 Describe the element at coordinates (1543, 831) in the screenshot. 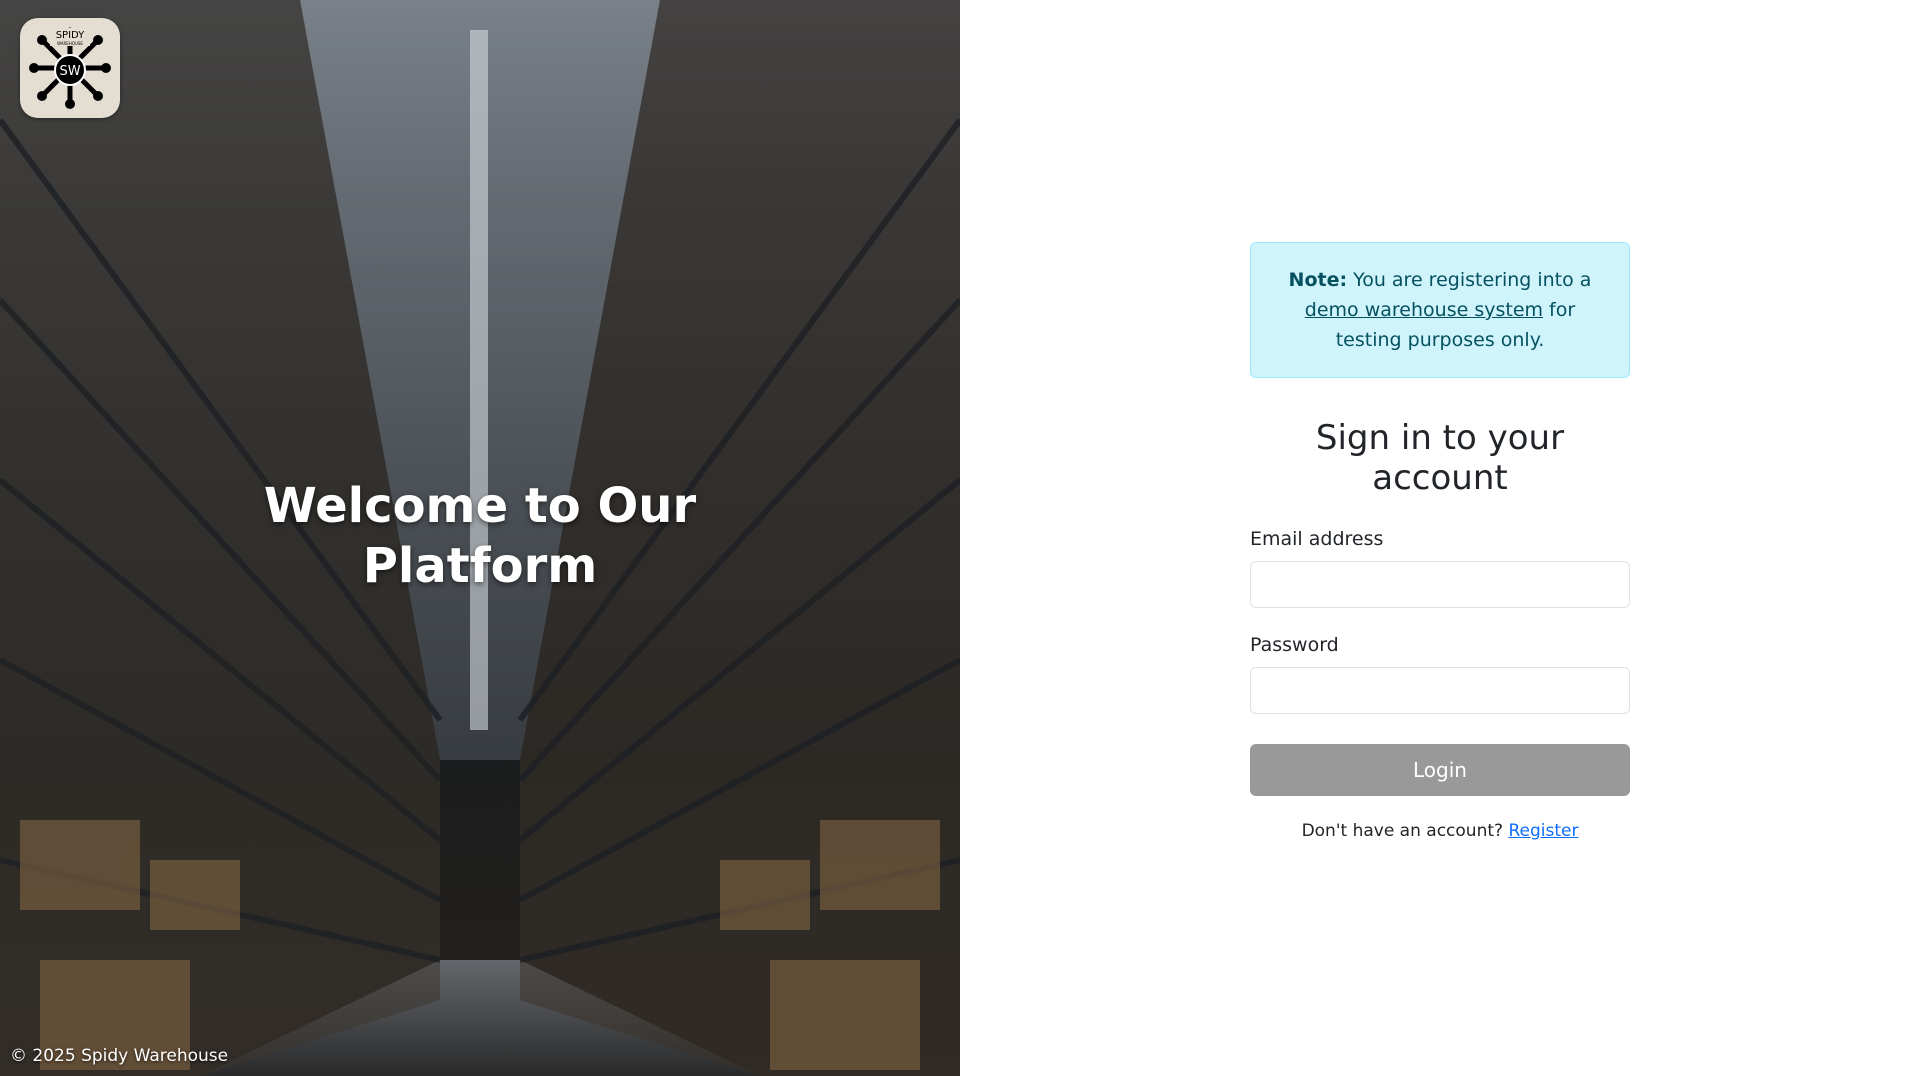

I see `register-link: Register` at that location.